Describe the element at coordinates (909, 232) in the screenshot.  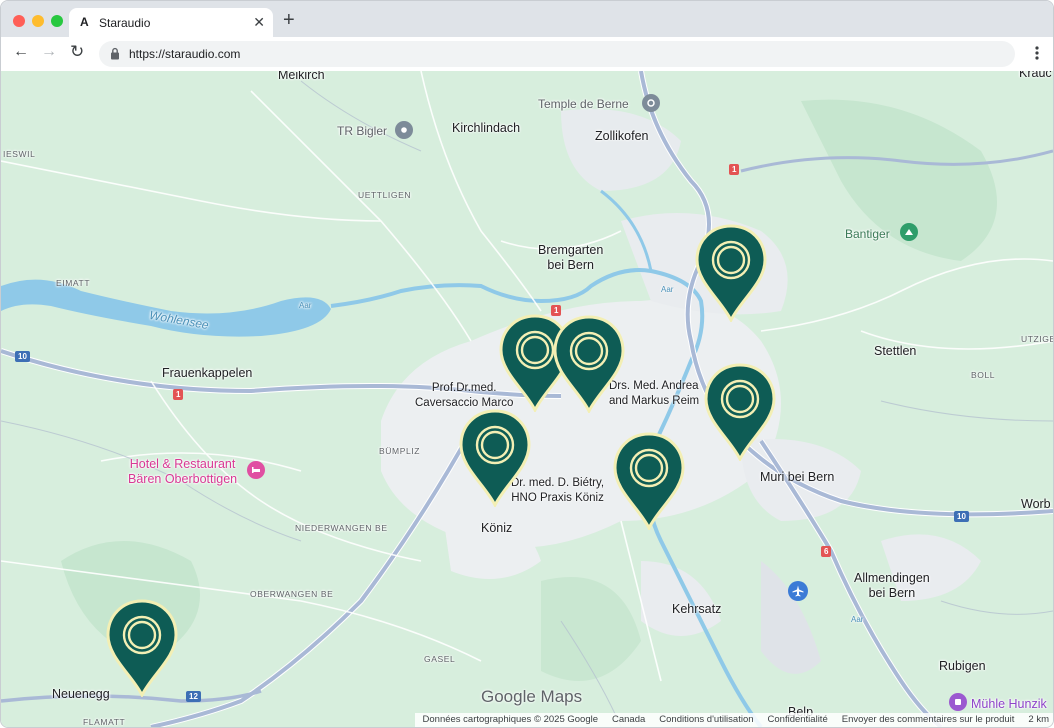
I see `mountain-icon` at that location.